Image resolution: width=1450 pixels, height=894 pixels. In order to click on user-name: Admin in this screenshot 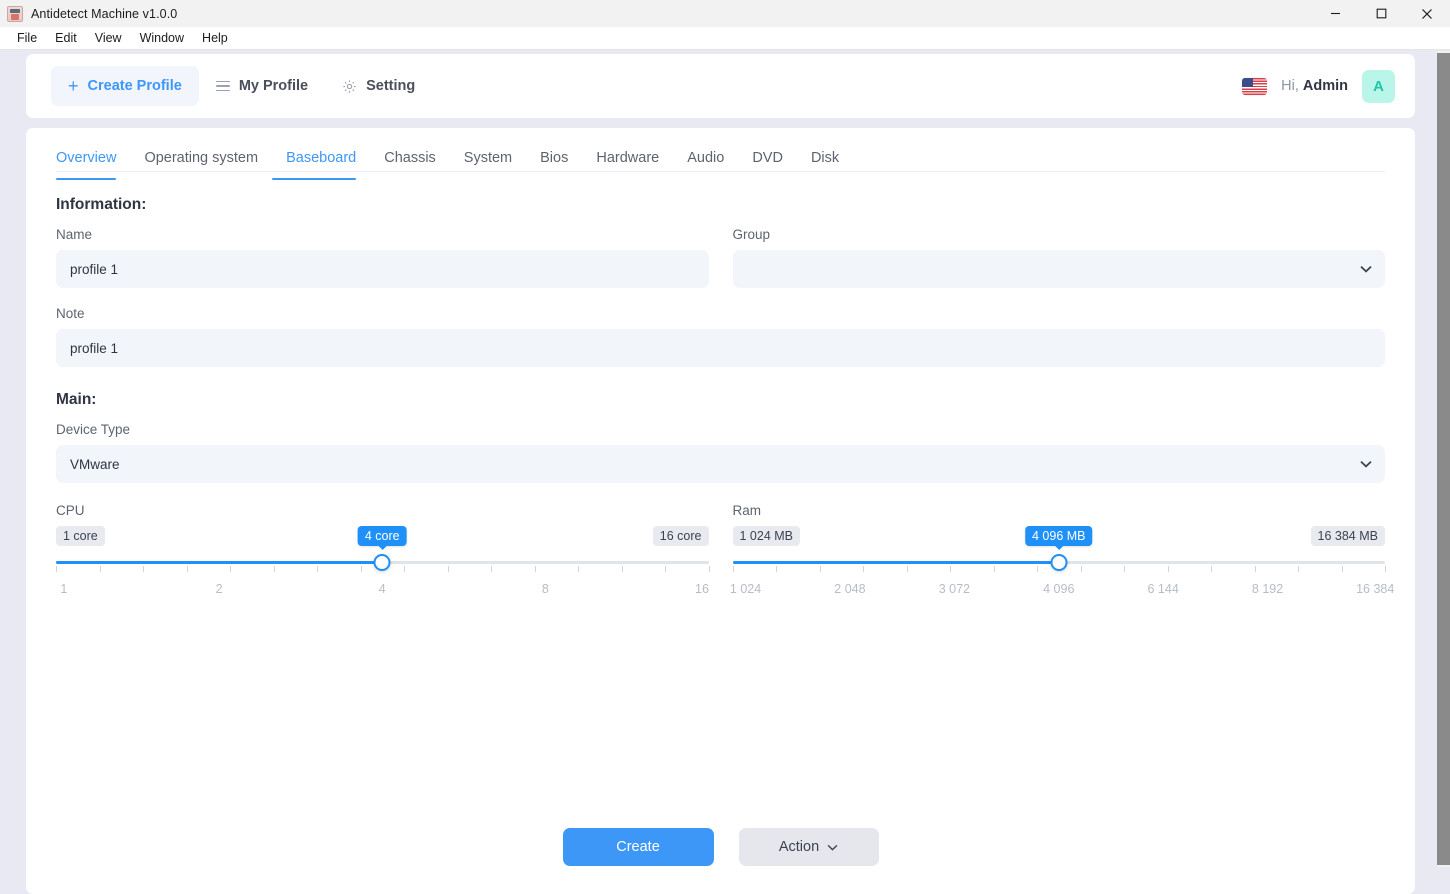, I will do `click(1325, 86)`.